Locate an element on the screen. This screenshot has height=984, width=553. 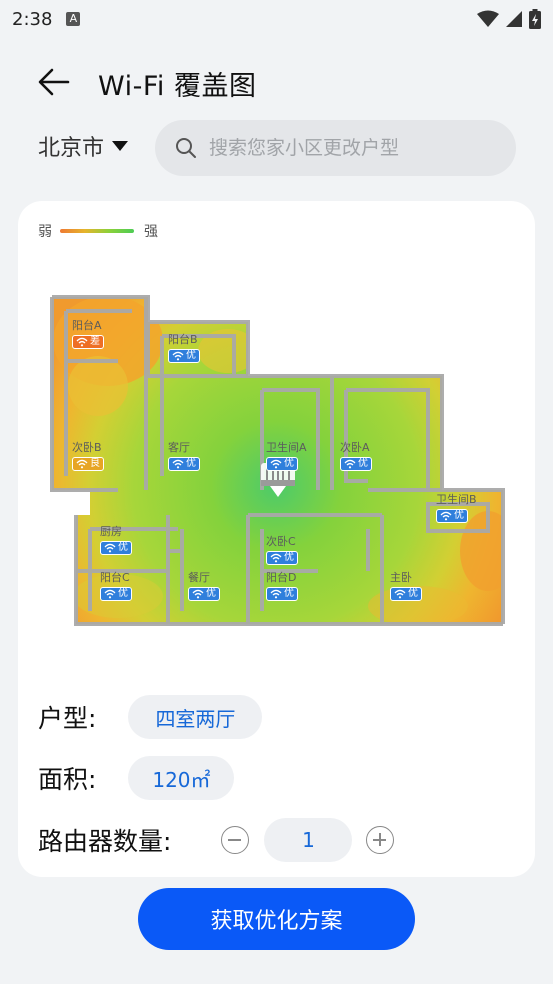
search-input is located at coordinates (349, 148).